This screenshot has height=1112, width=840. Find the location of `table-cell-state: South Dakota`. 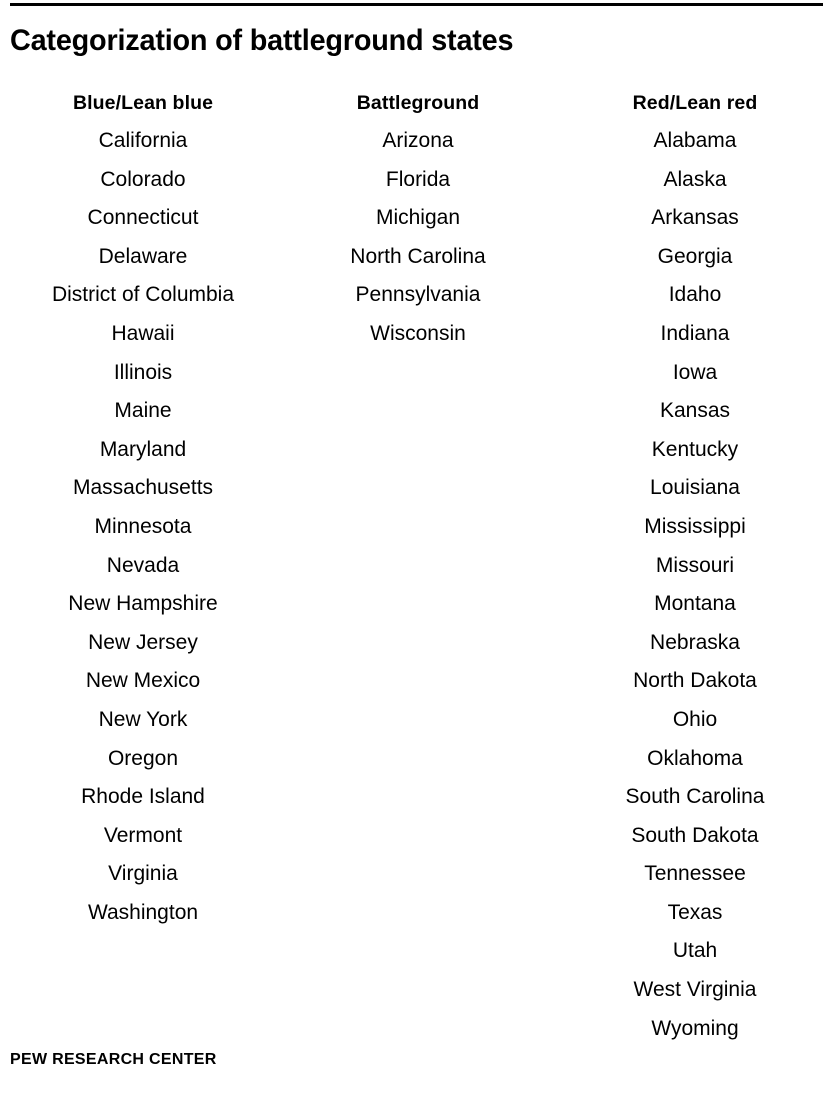

table-cell-state: South Dakota is located at coordinates (695, 835).